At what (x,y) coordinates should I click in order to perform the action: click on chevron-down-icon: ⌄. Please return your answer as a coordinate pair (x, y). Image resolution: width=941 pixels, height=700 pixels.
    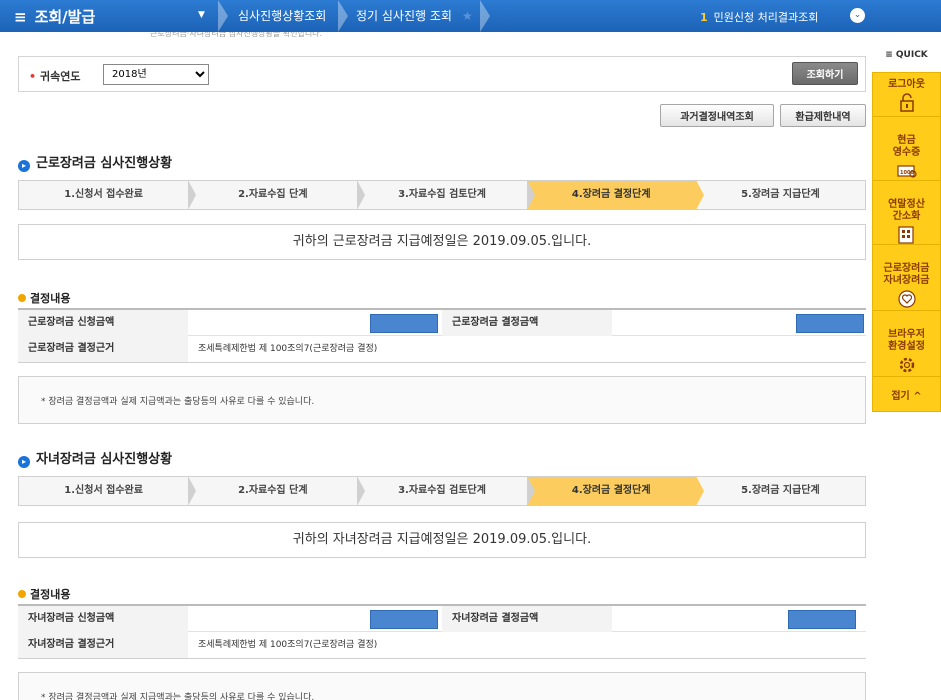
    Looking at the image, I should click on (857, 15).